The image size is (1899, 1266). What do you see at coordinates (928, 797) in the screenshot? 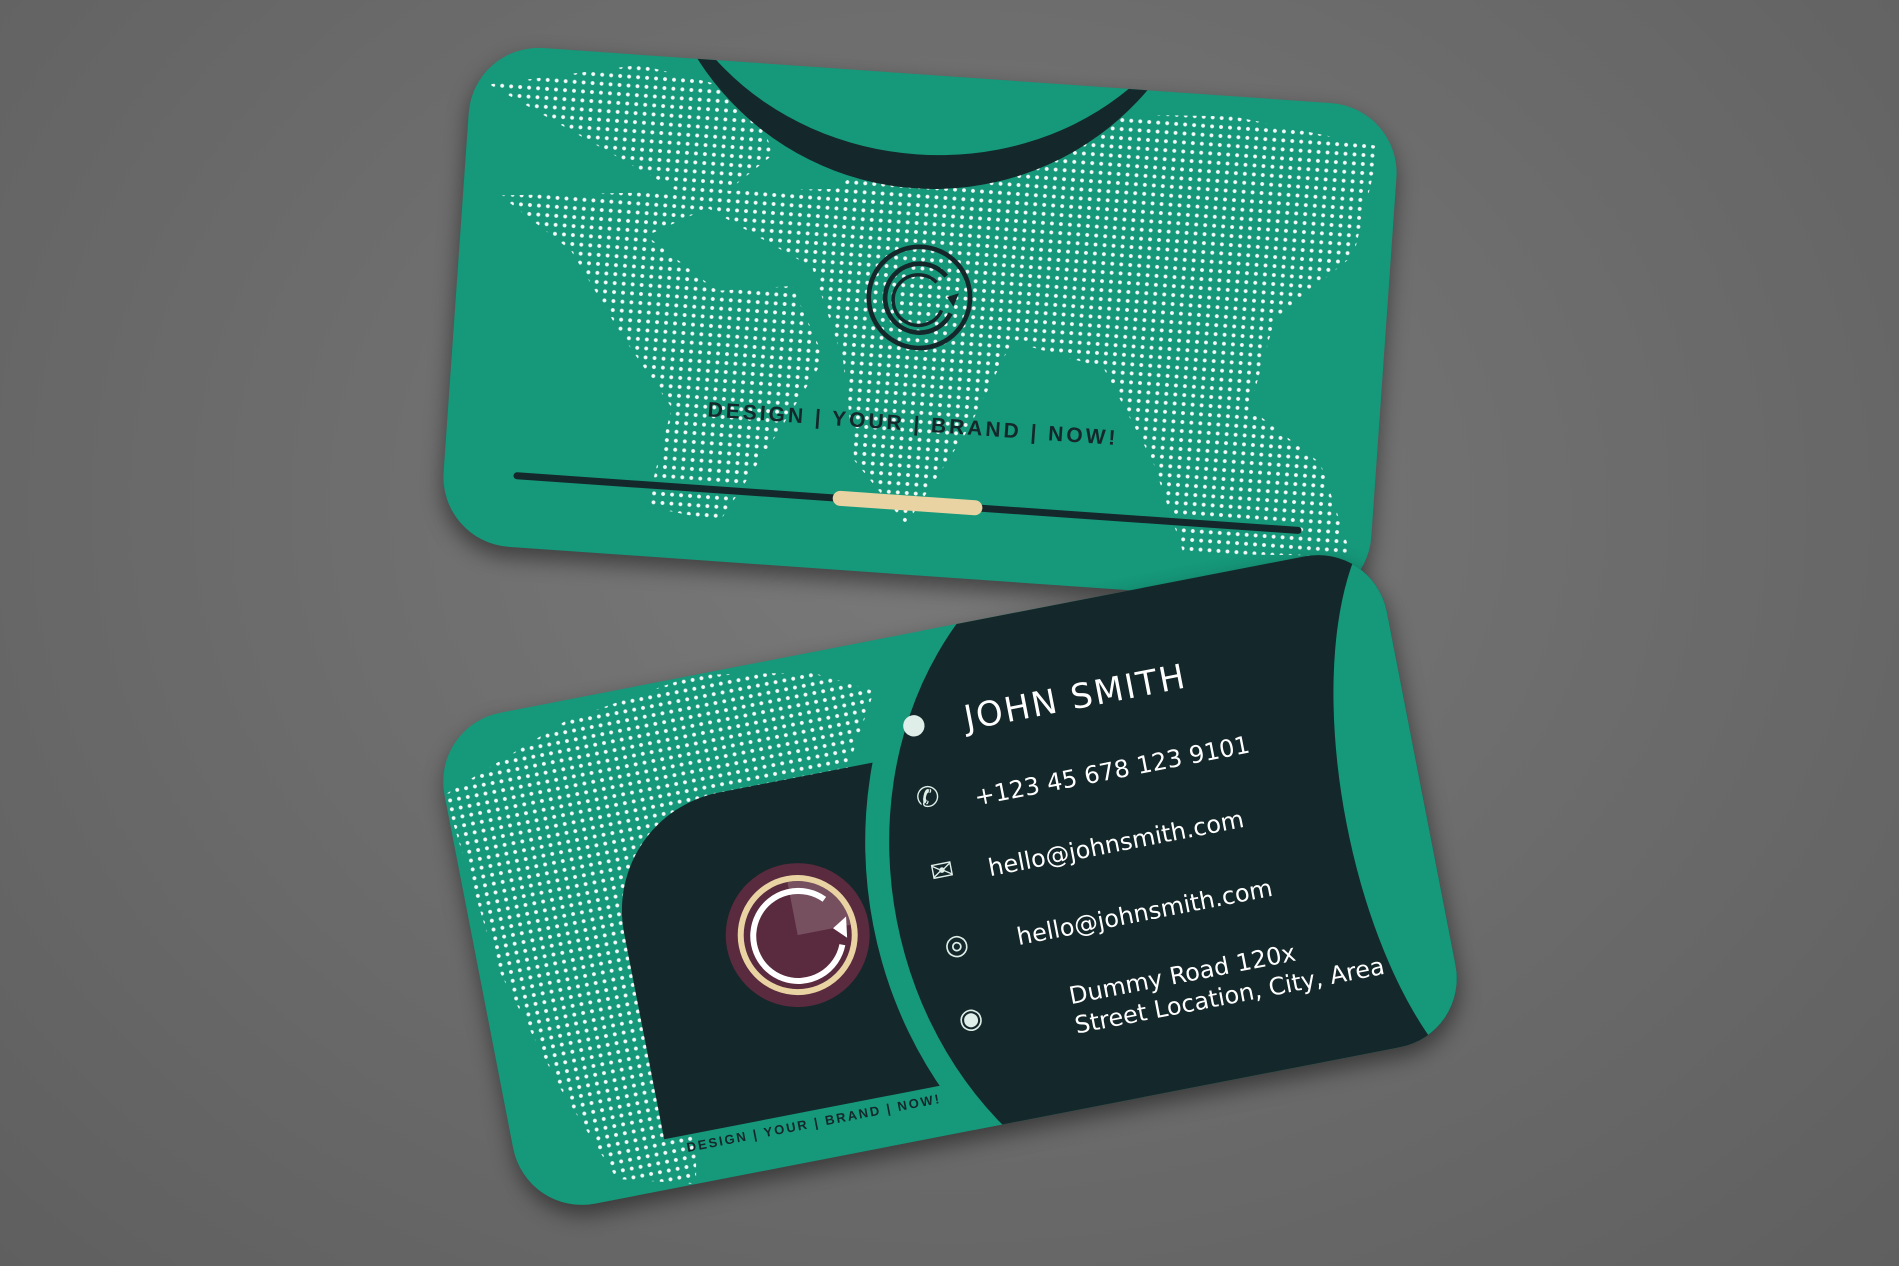
I see `phone-icon: ✆` at bounding box center [928, 797].